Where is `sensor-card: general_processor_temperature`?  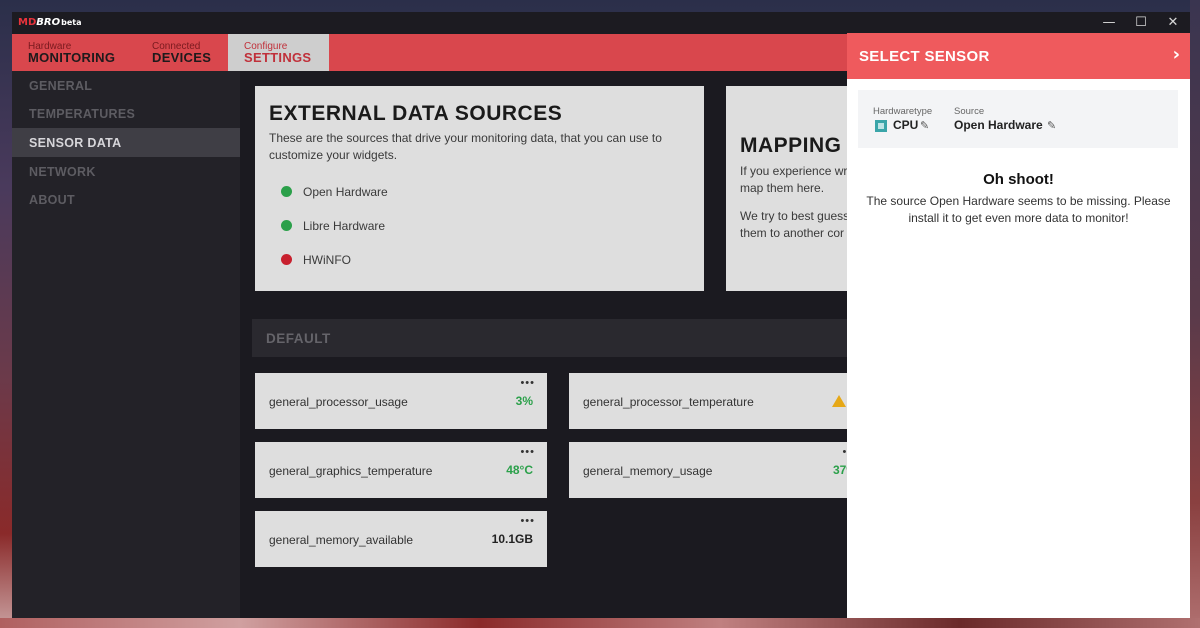
sensor-card: general_processor_temperature is located at coordinates (714, 401).